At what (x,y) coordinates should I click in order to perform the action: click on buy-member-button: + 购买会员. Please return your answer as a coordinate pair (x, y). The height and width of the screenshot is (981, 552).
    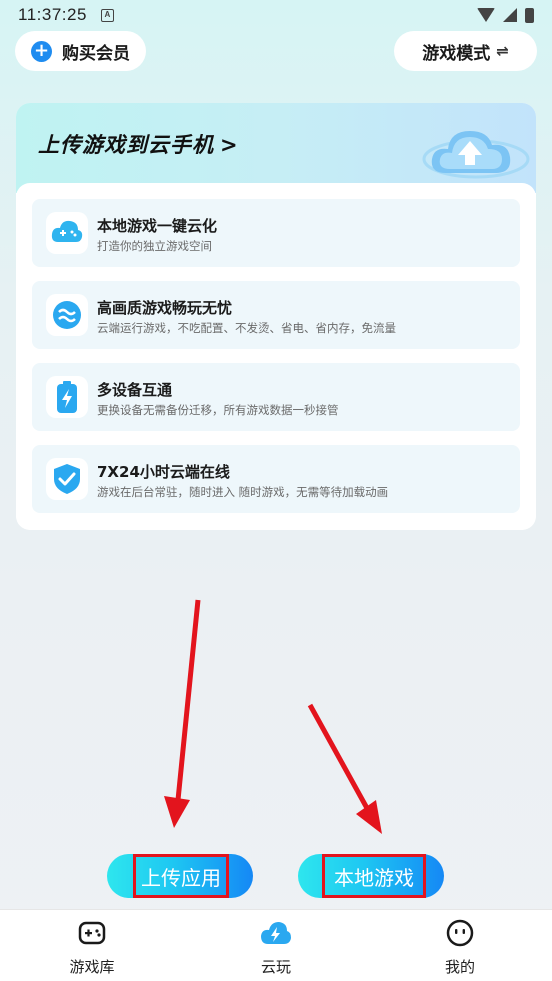
    Looking at the image, I should click on (80, 51).